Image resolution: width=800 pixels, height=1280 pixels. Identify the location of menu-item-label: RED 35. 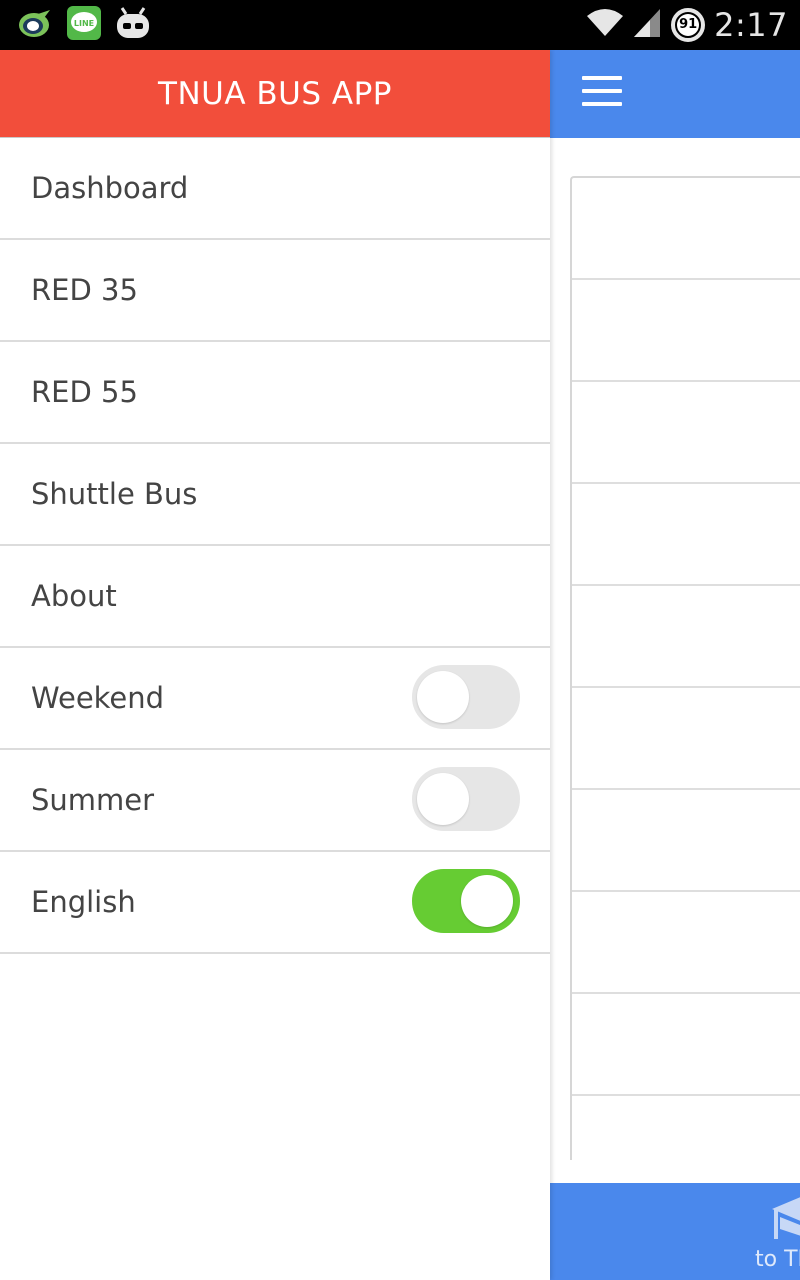
(84, 290).